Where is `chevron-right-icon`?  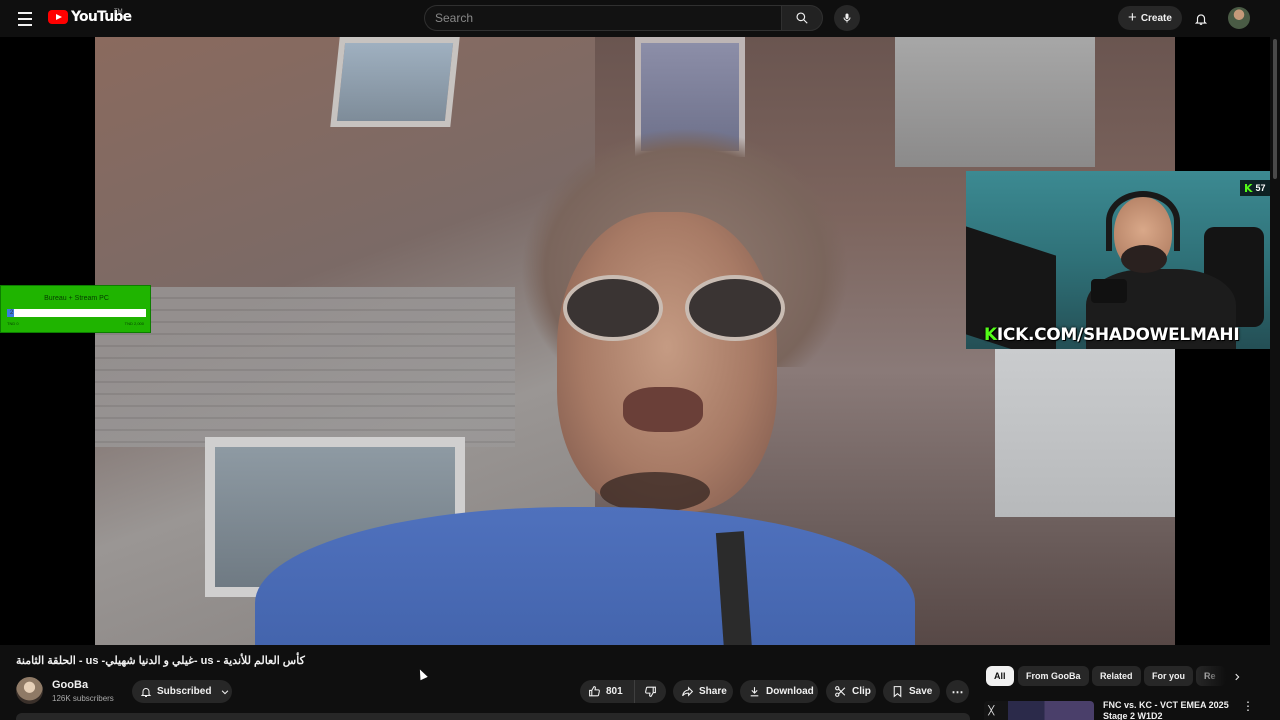
chevron-right-icon is located at coordinates (1237, 677).